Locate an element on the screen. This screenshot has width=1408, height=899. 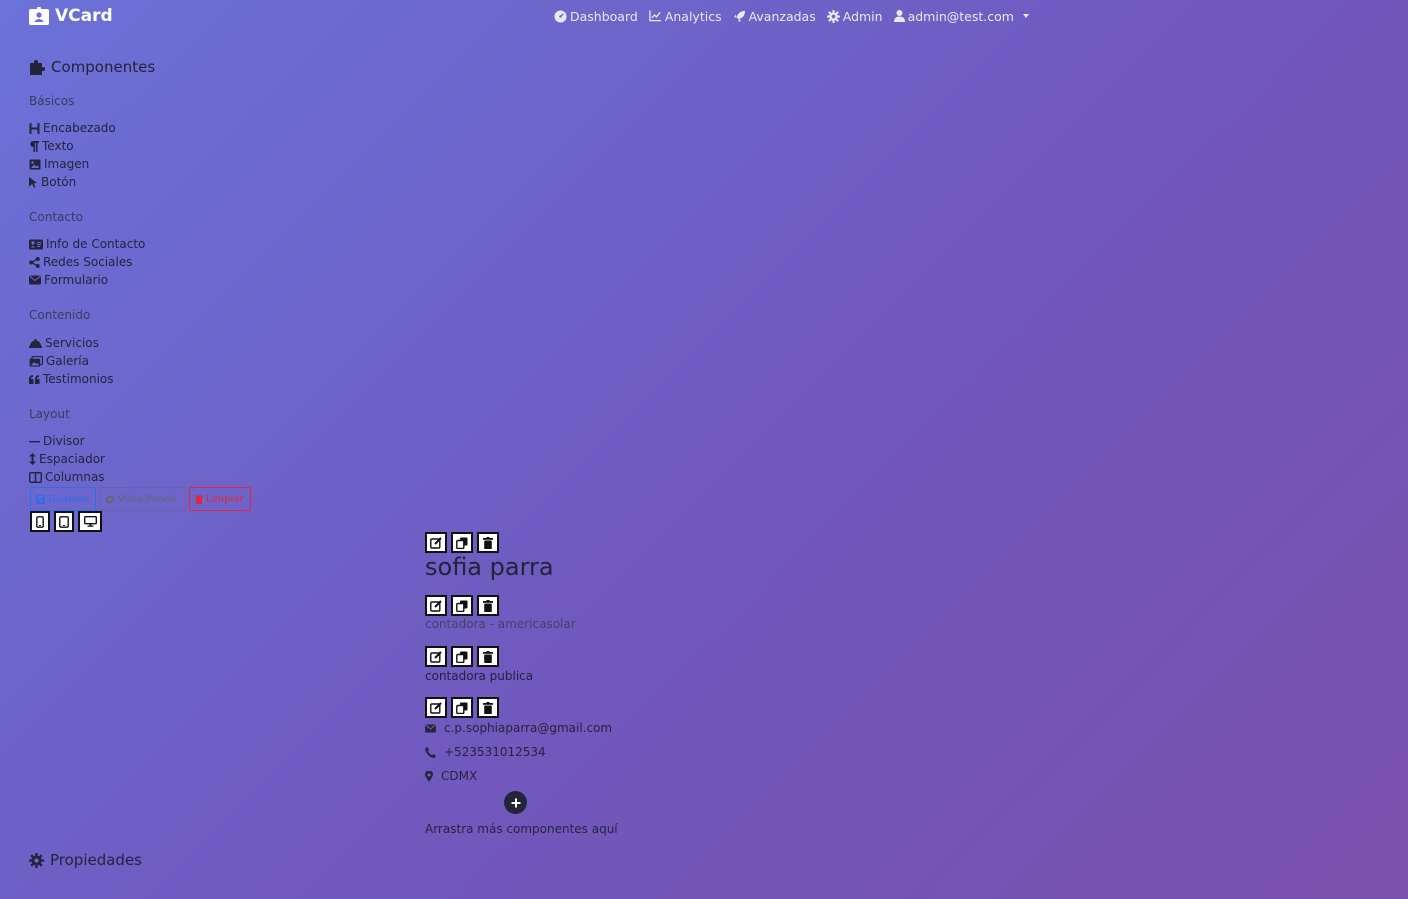
block-toolbar-heading is located at coordinates (462, 542).